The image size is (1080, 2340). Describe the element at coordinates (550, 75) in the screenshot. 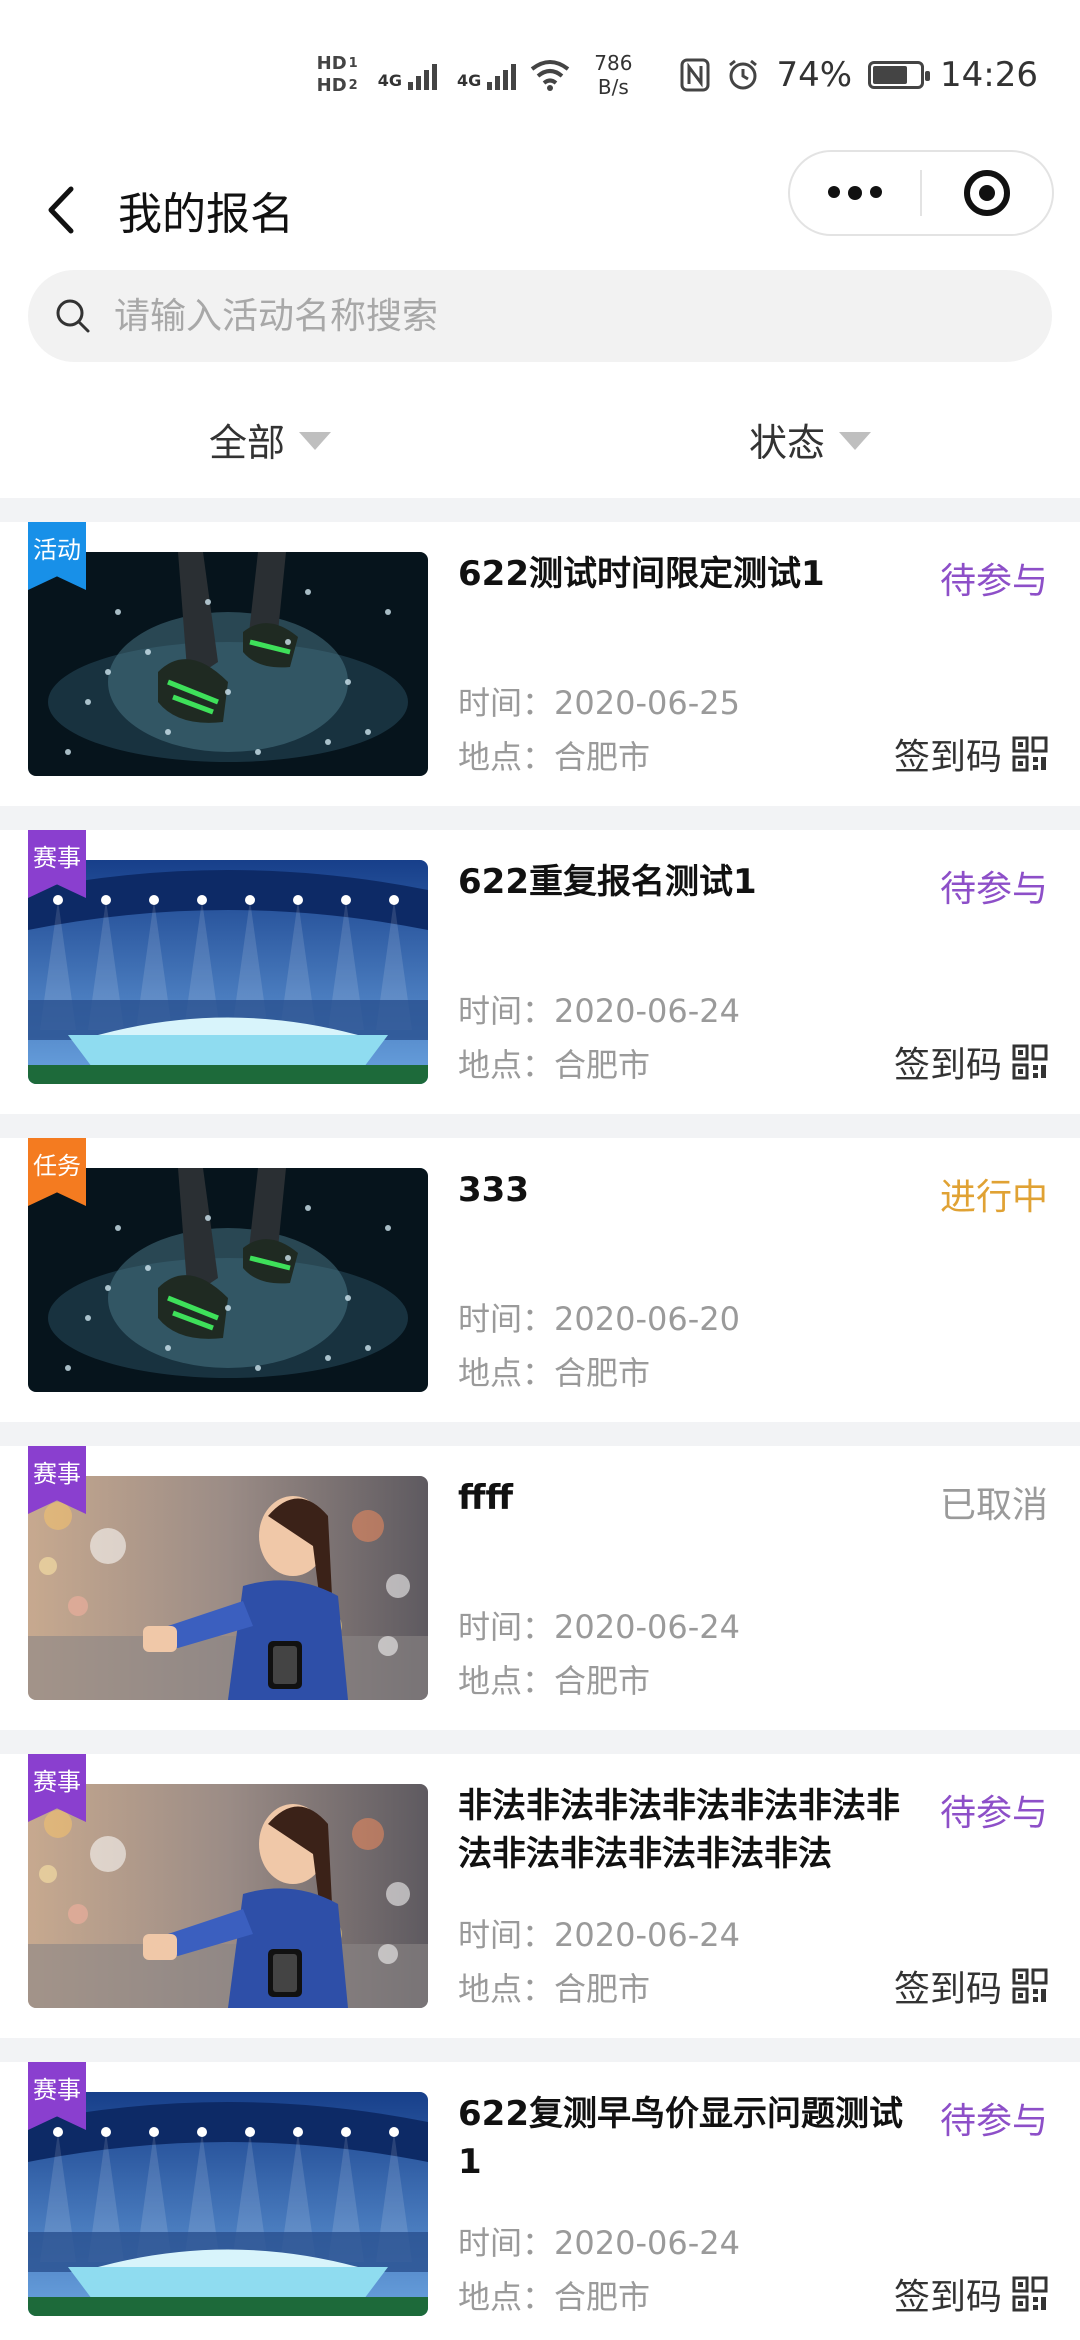

I see `wifi-icon` at that location.